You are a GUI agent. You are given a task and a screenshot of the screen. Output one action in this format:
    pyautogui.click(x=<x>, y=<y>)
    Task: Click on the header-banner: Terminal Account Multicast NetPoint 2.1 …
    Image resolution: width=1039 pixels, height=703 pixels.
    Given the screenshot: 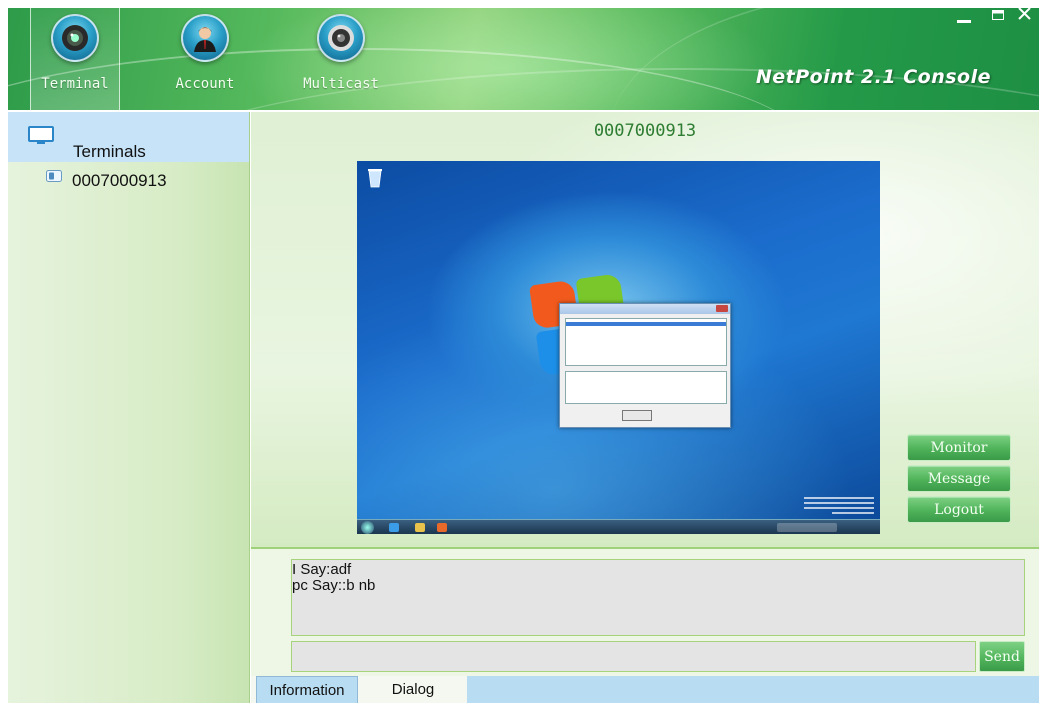 What is the action you would take?
    pyautogui.click(x=523, y=59)
    